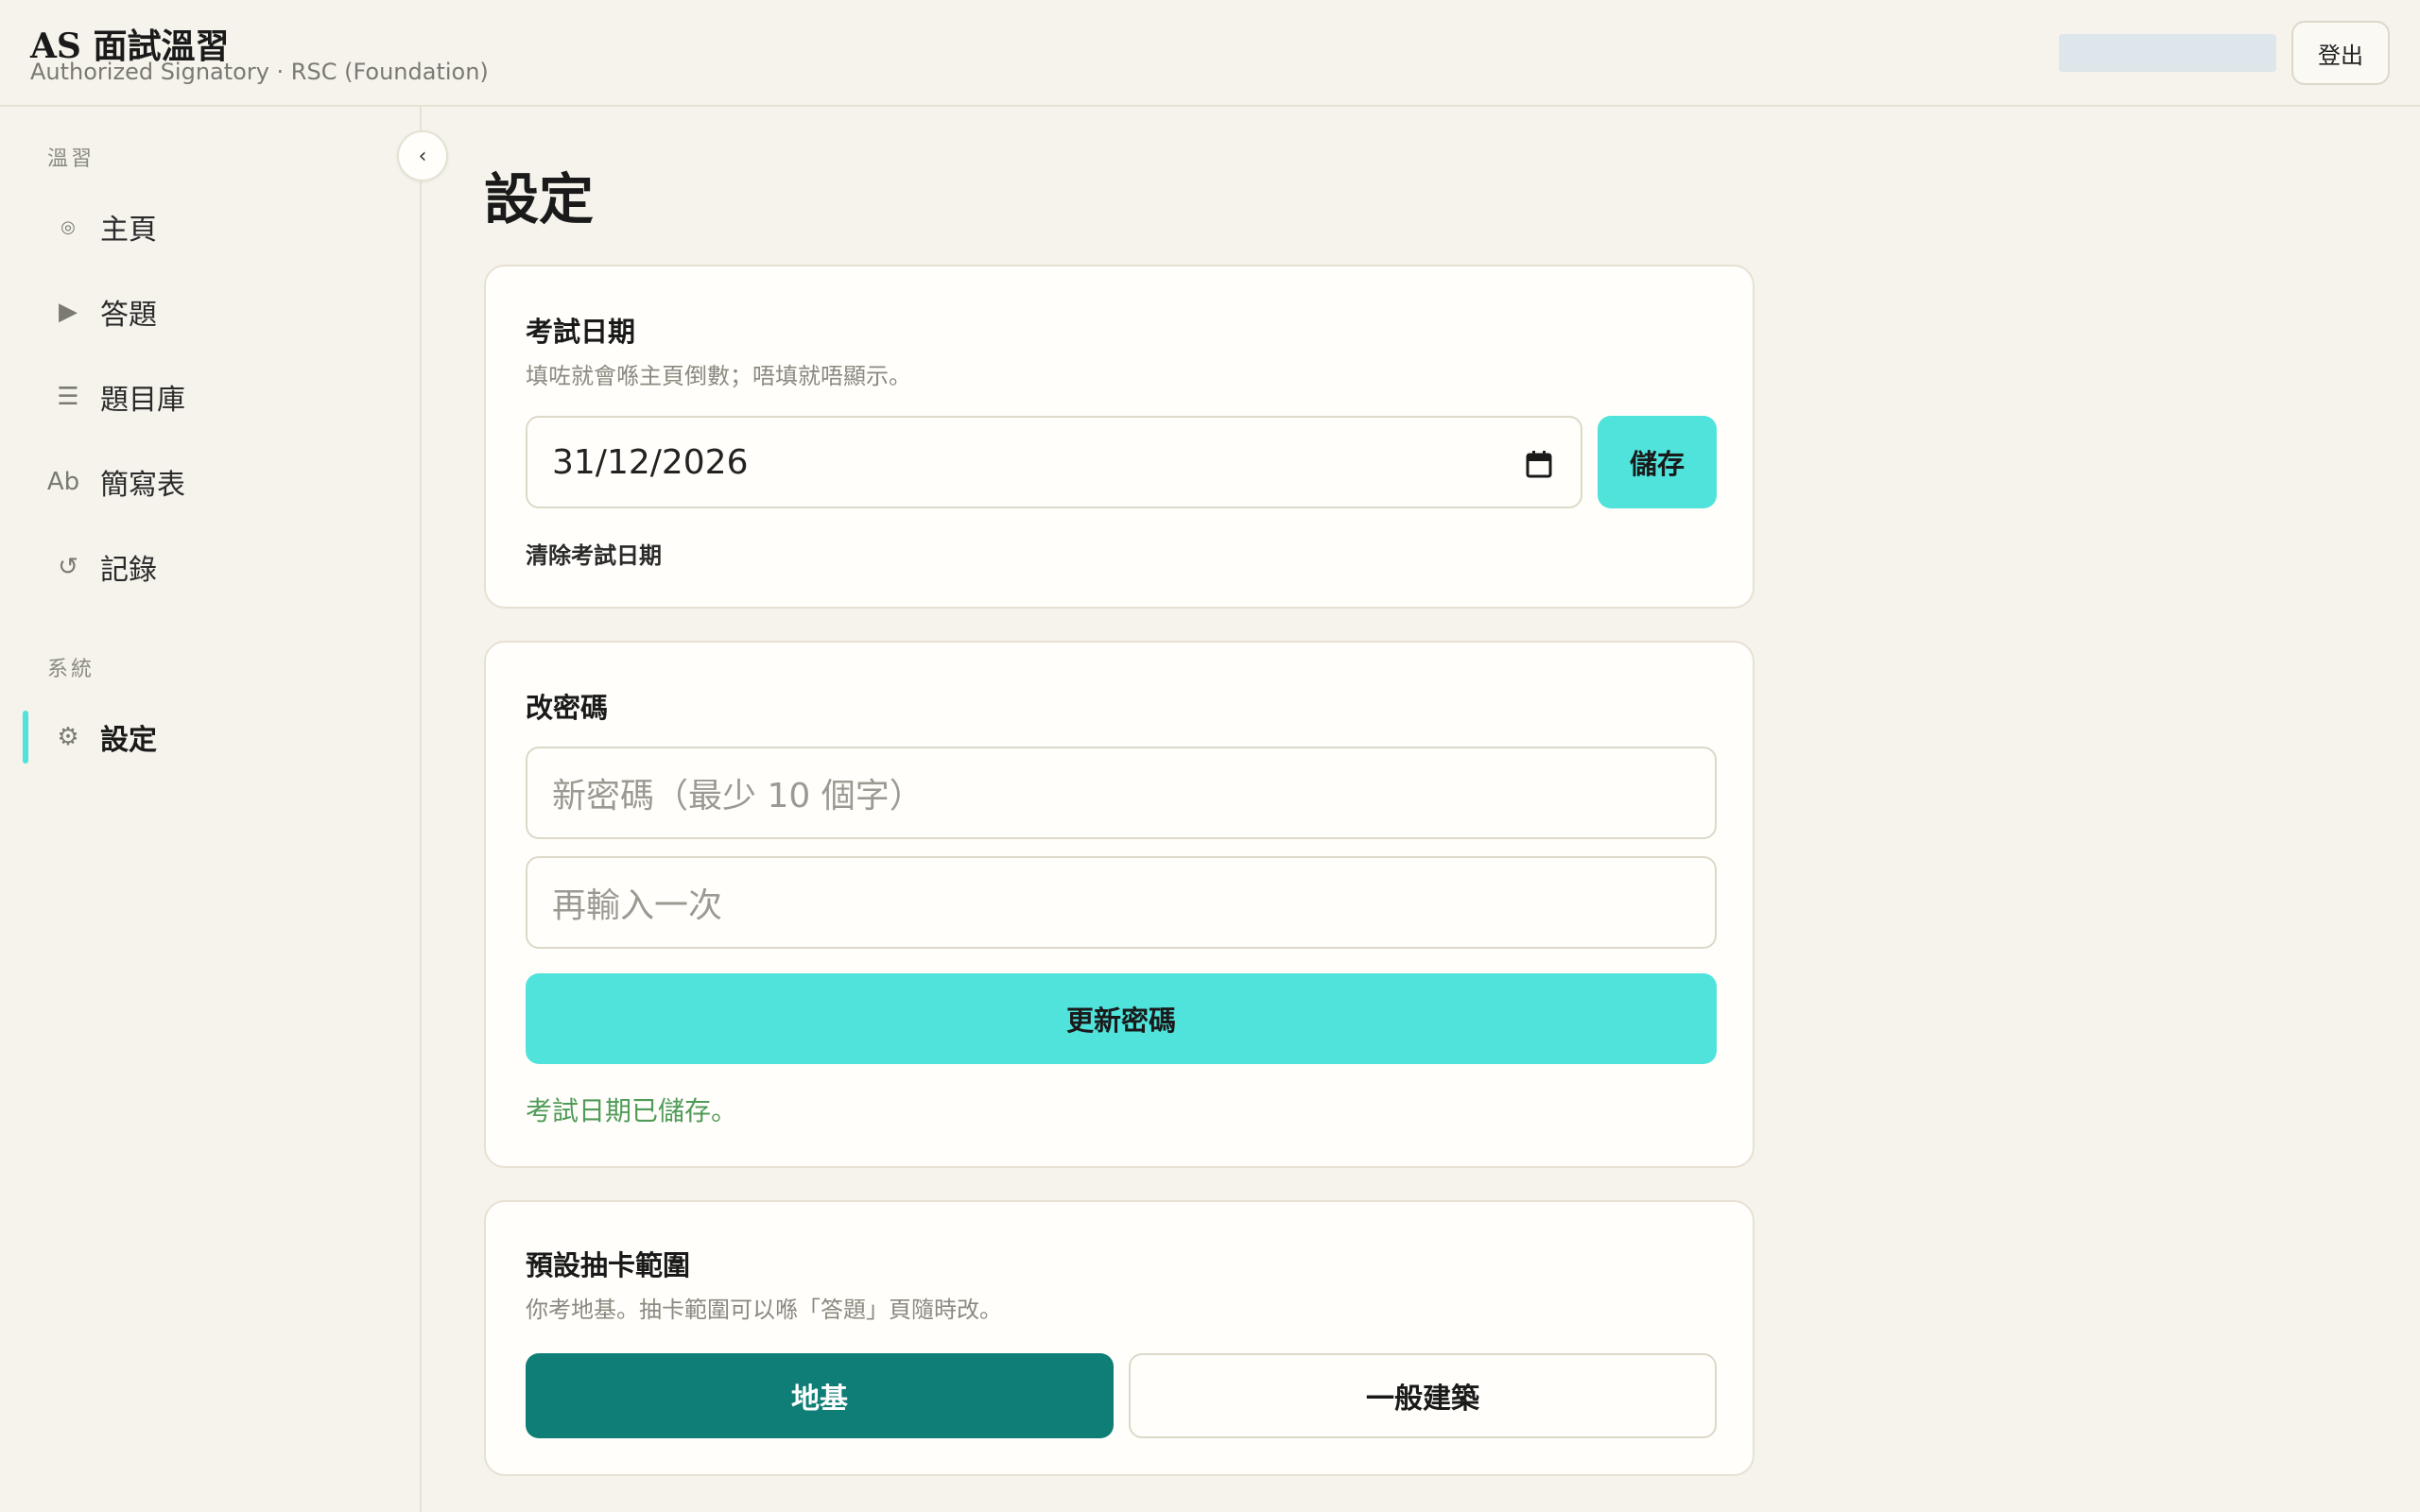 This screenshot has height=1512, width=2420. Describe the element at coordinates (68, 567) in the screenshot. I see `history-icon: ↺` at that location.